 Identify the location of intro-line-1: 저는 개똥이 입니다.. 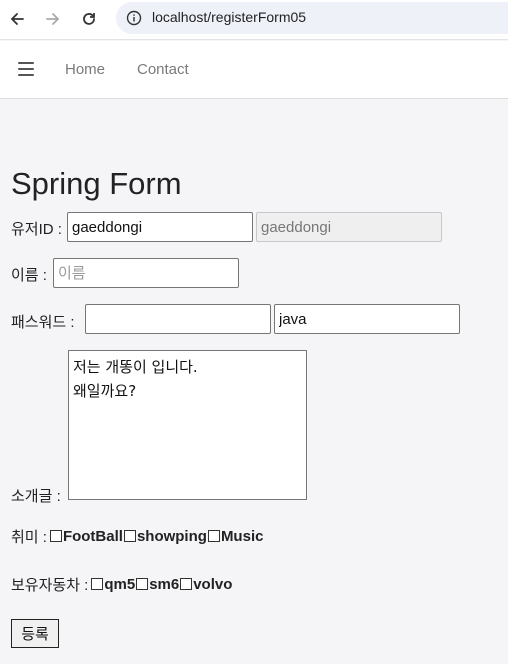
(135, 367).